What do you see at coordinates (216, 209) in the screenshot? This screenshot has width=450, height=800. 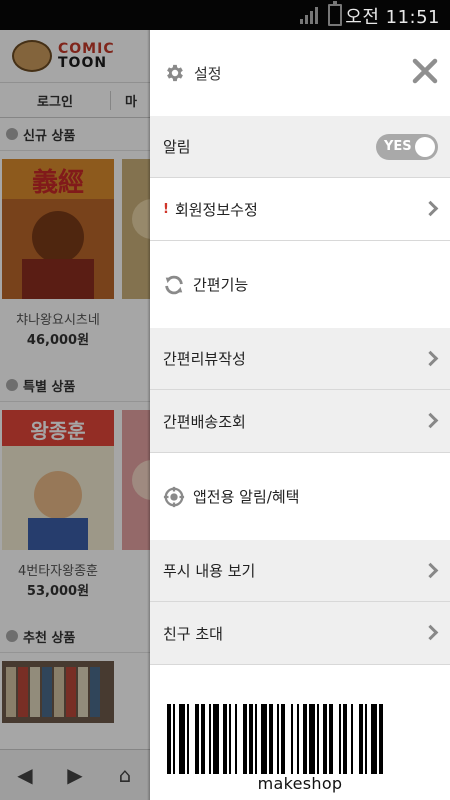 I see `edit-member-info-label: 회원정보수정` at bounding box center [216, 209].